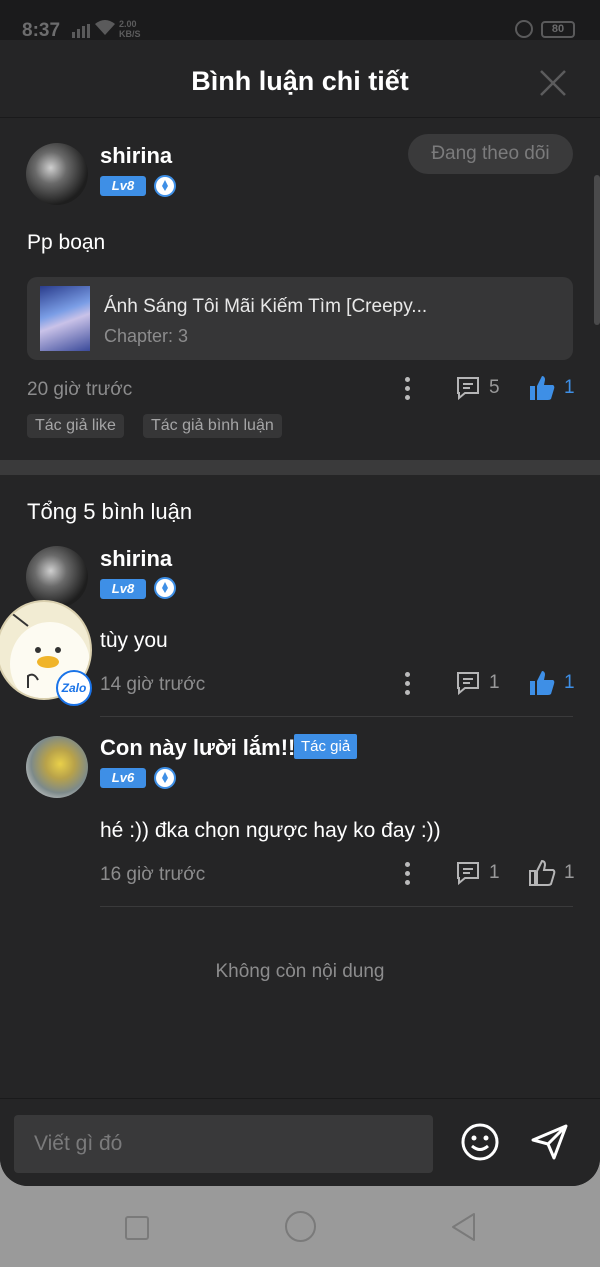  What do you see at coordinates (130, 29) in the screenshot?
I see `network-speed: 2.00 KB/S` at bounding box center [130, 29].